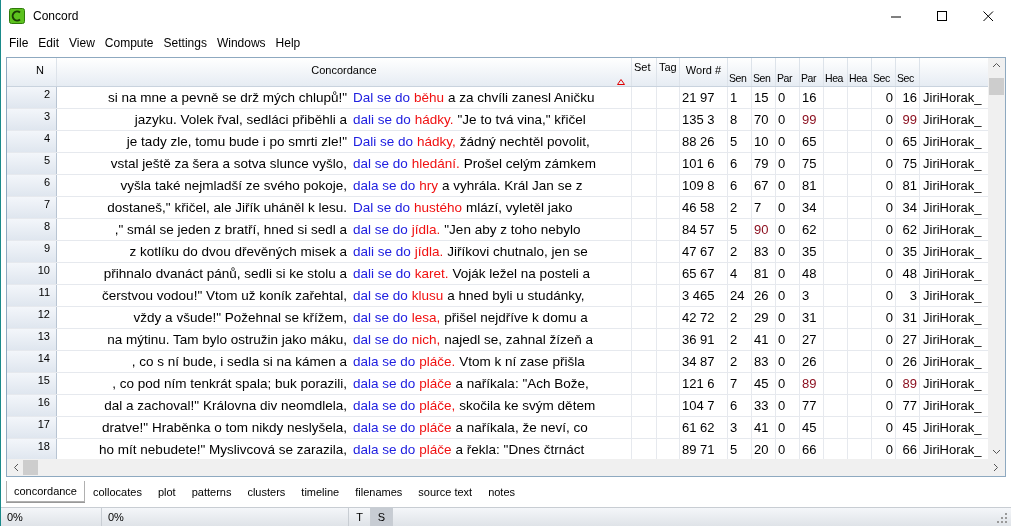 This screenshot has height=526, width=1011. What do you see at coordinates (32, 361) in the screenshot?
I see `row-header: 14` at bounding box center [32, 361].